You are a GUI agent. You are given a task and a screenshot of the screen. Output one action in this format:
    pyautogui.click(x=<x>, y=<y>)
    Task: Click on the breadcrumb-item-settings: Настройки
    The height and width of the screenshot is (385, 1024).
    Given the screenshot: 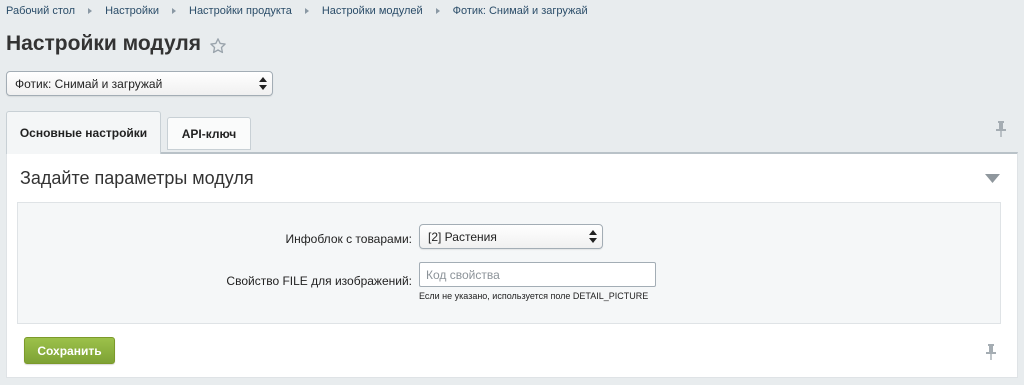 What is the action you would take?
    pyautogui.click(x=132, y=11)
    